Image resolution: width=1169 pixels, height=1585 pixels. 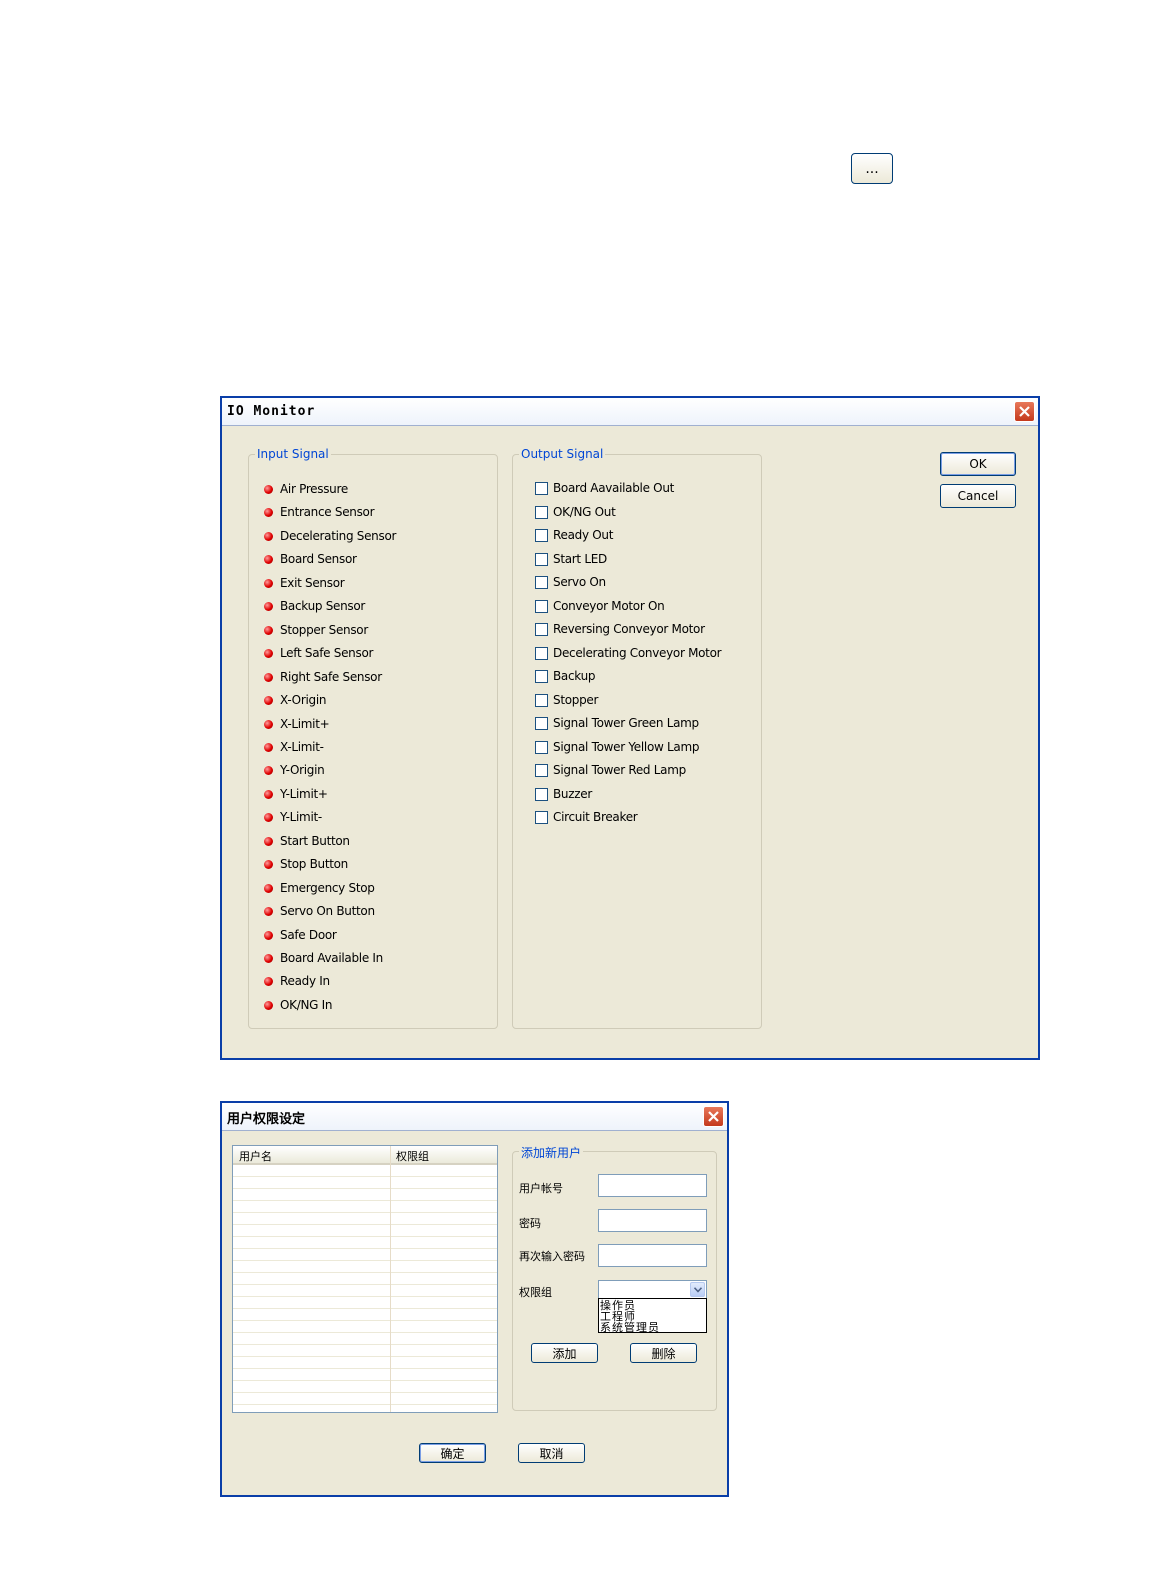 I want to click on user-list-header: 用户名 权限组, so click(x=365, y=1155).